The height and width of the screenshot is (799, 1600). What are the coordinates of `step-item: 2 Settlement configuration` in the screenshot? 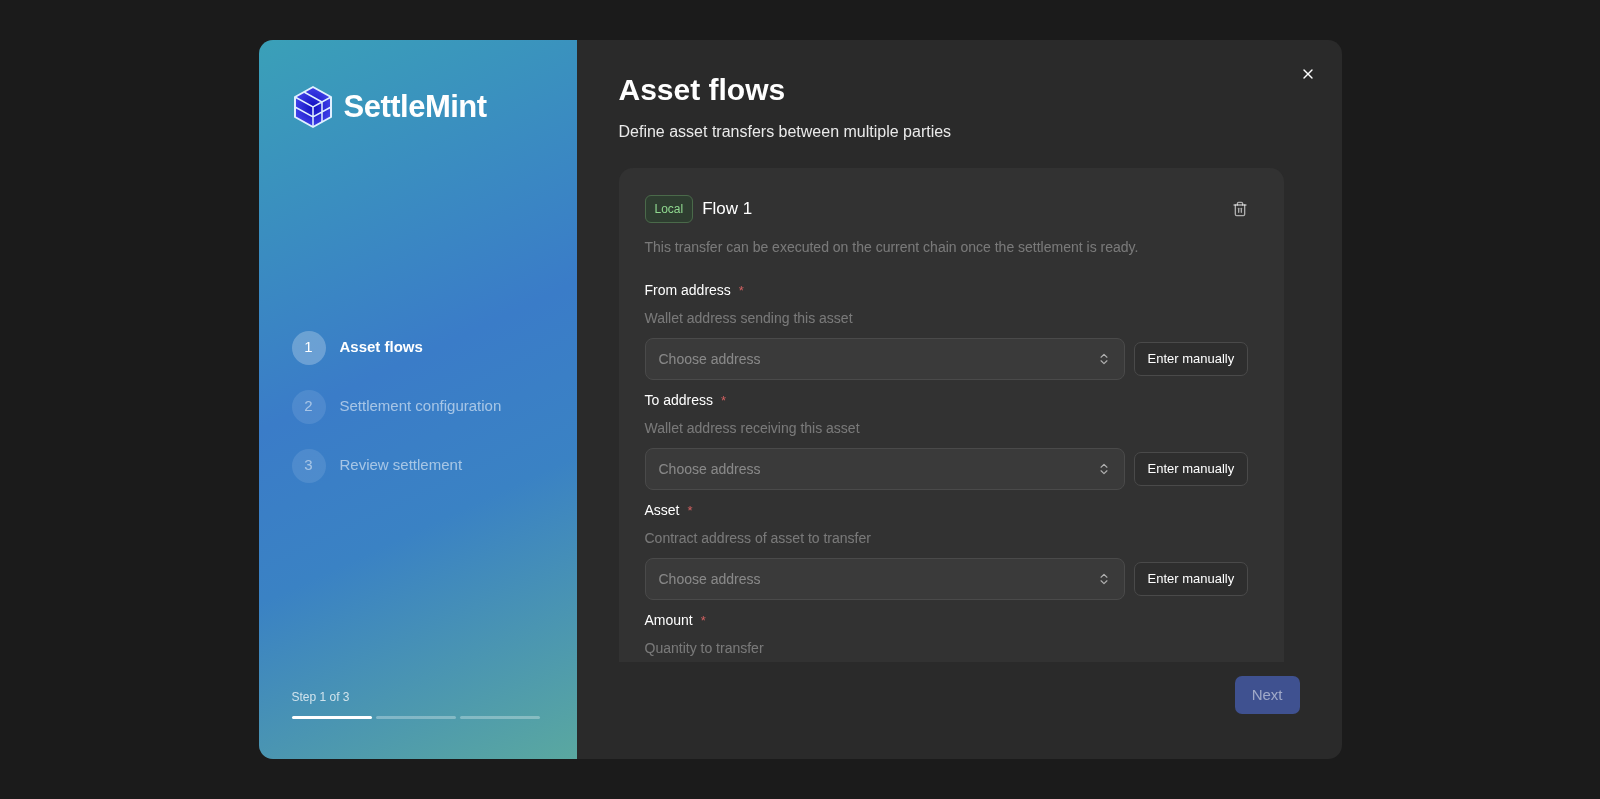 It's located at (417, 406).